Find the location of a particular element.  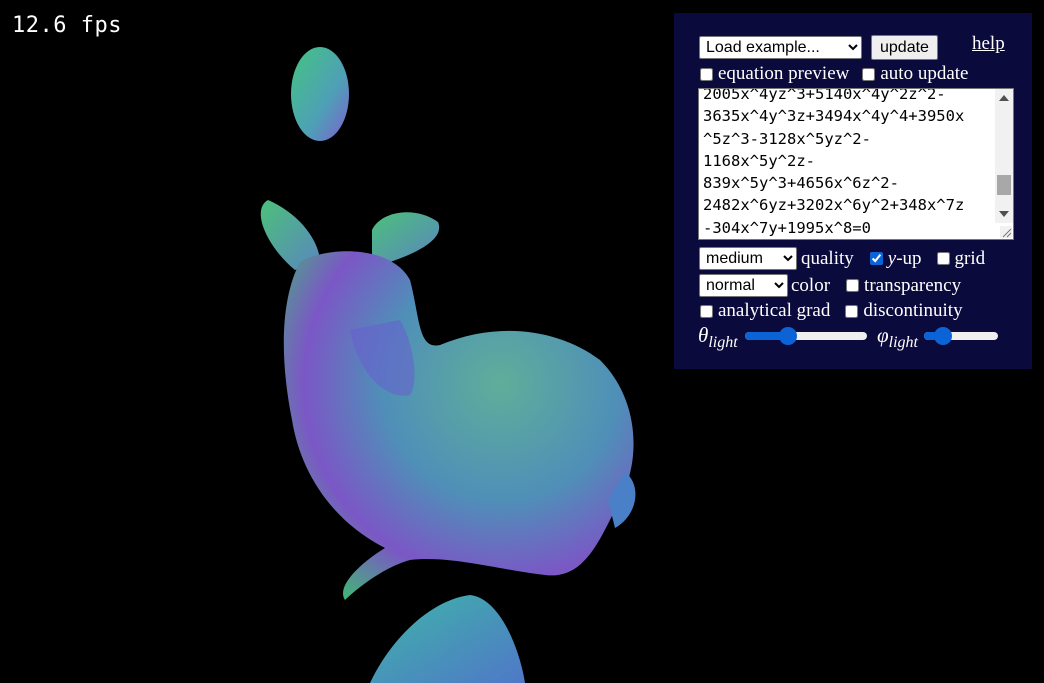

auto-update-label: auto update is located at coordinates (924, 73).